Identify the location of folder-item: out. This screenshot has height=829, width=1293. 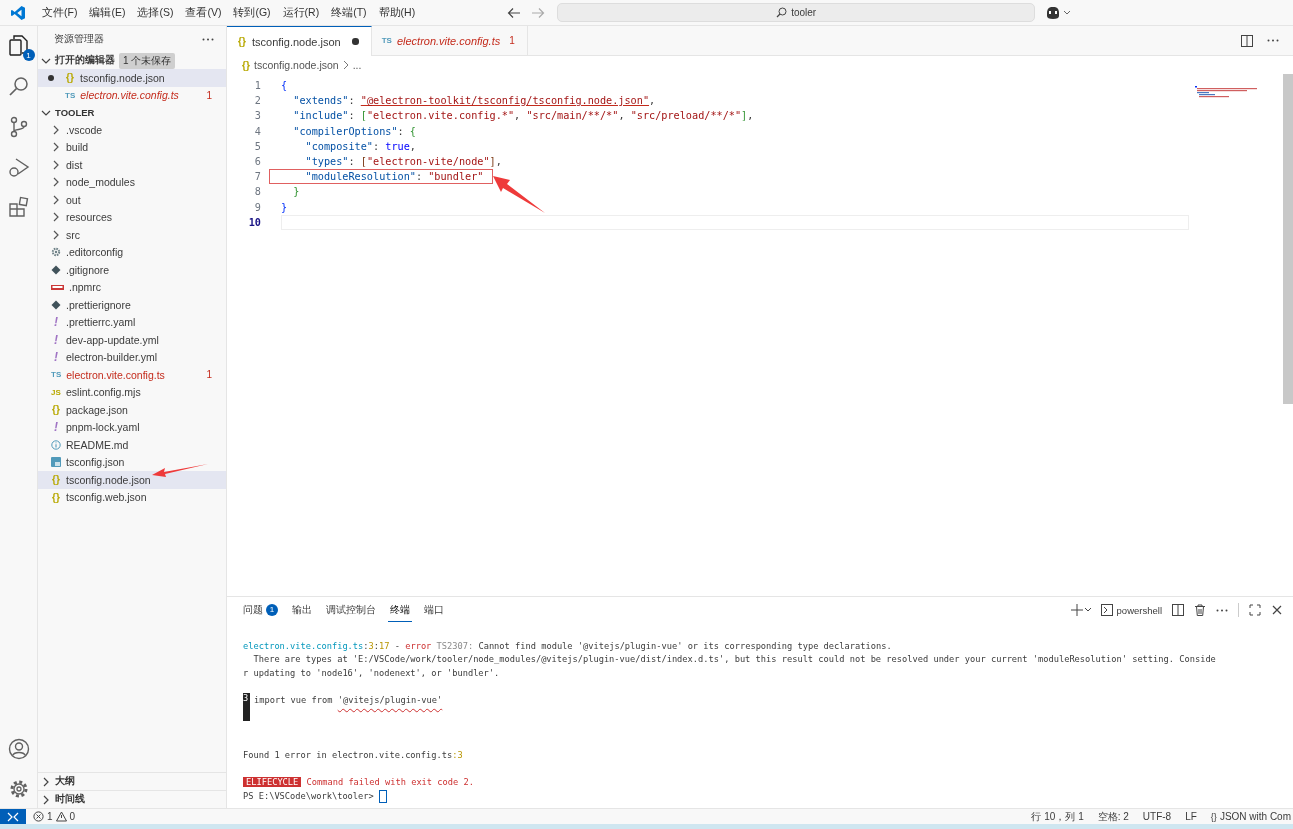
(132, 200).